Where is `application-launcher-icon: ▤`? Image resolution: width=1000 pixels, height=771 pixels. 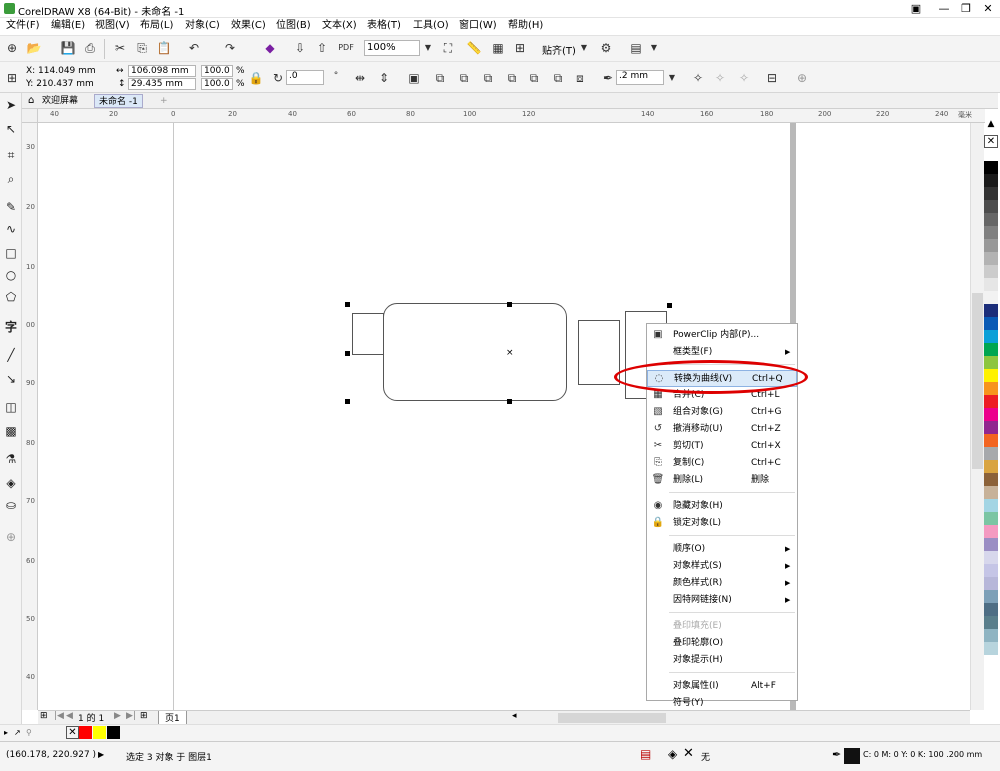 application-launcher-icon: ▤ is located at coordinates (636, 48).